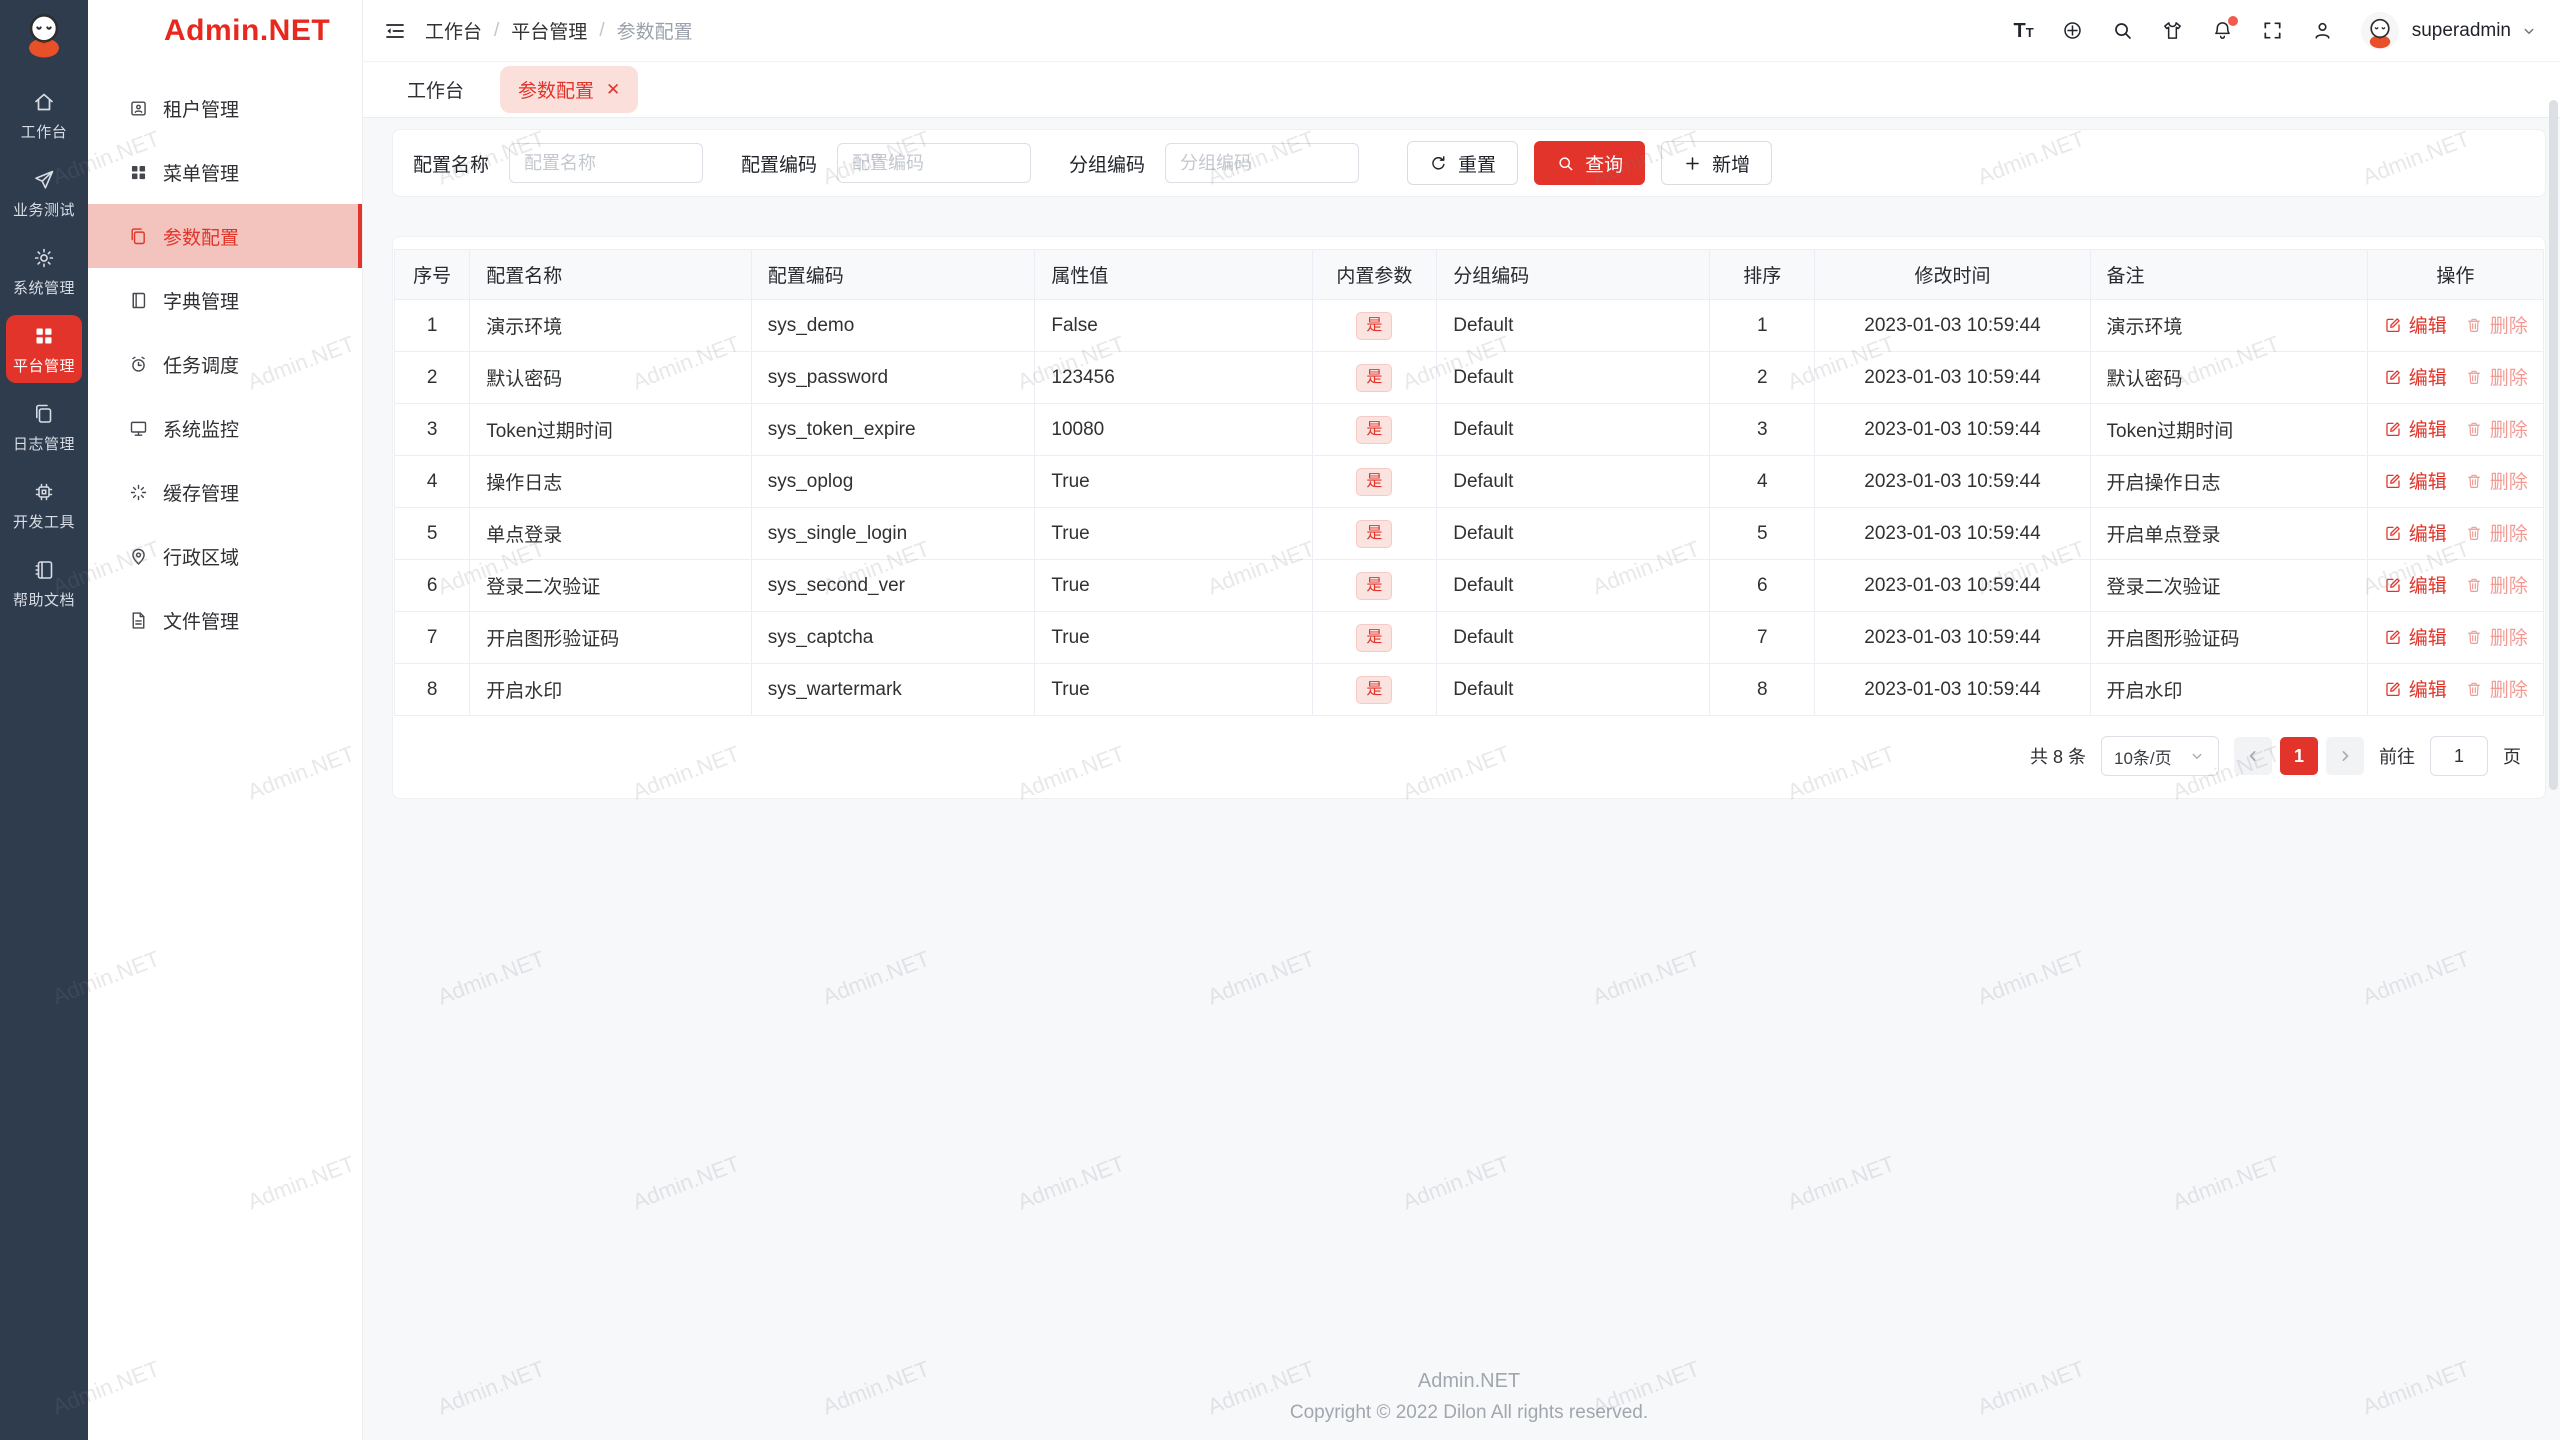  Describe the element at coordinates (569, 89) in the screenshot. I see `tab-active: 参数配置 ✕` at that location.